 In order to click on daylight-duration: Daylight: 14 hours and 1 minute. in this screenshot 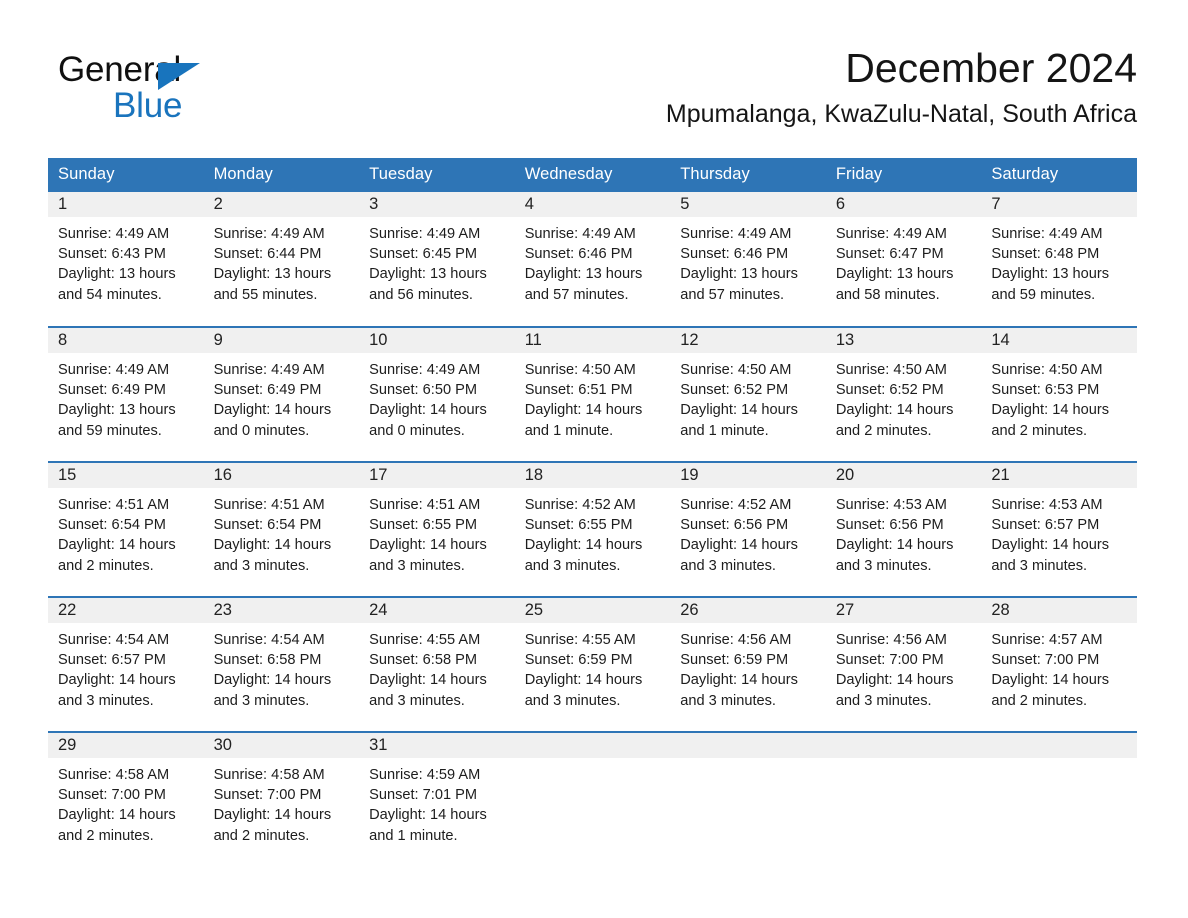, I will do `click(739, 420)`.